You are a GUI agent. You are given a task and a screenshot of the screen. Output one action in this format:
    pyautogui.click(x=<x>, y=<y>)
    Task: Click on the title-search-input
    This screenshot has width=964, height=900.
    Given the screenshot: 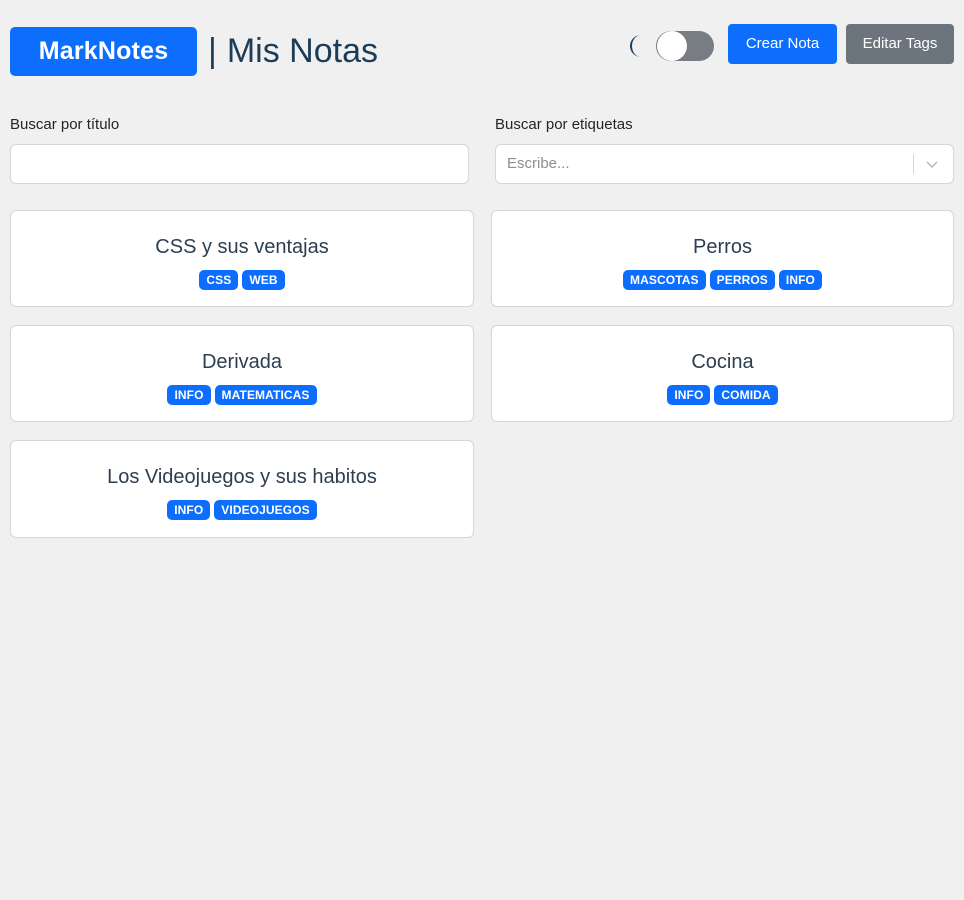 What is the action you would take?
    pyautogui.click(x=239, y=164)
    